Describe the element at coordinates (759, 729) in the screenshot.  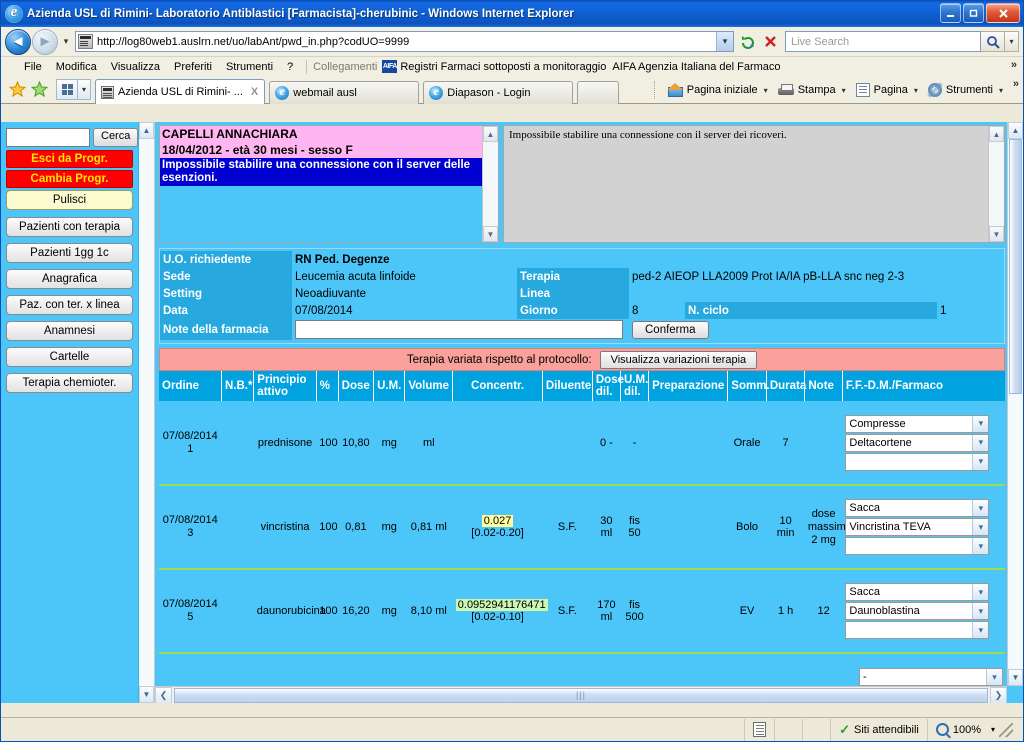
I see `status-doc-cell` at that location.